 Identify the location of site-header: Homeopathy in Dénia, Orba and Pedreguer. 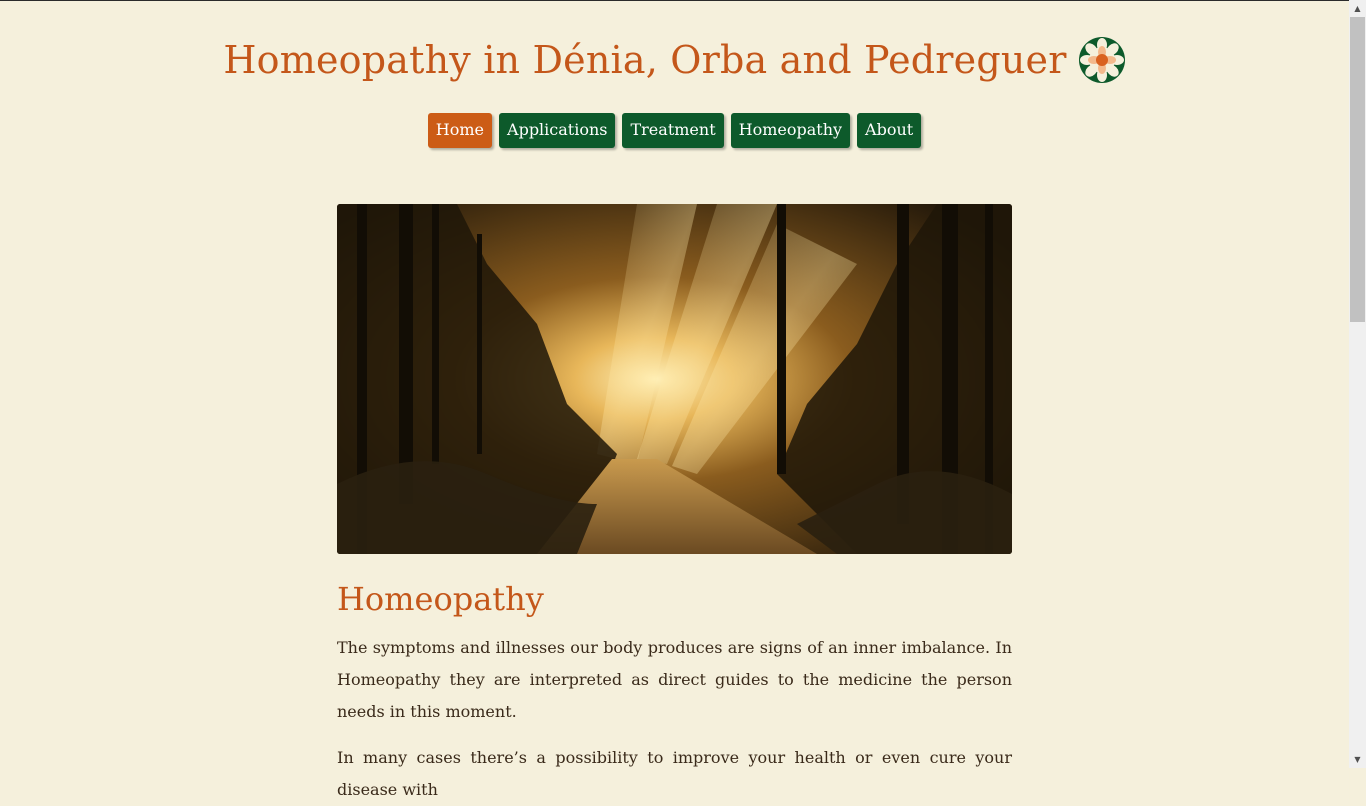
(674, 60).